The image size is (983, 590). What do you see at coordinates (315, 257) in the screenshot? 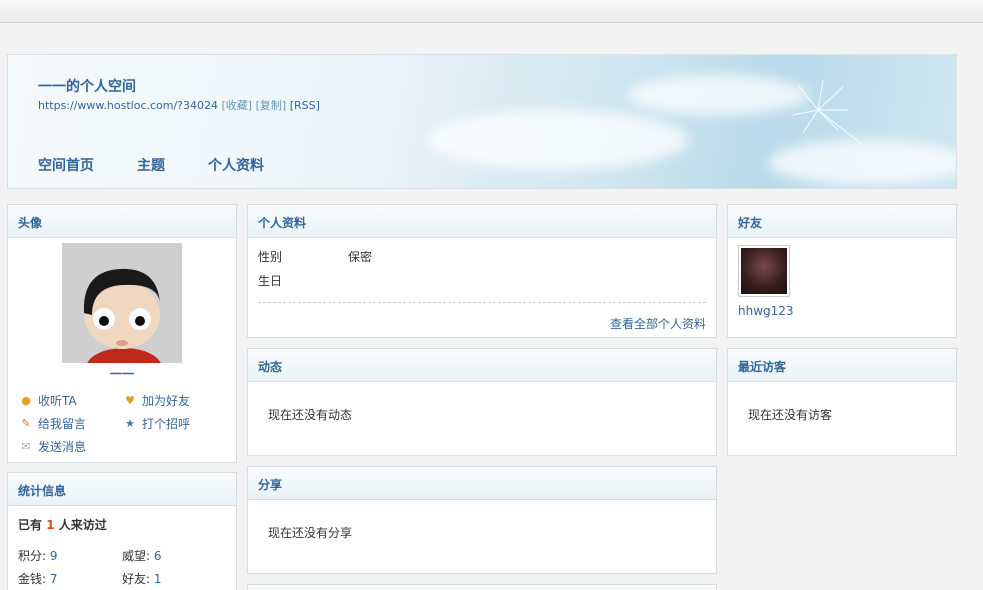
I see `profile-row-gender: 性别 保密` at bounding box center [315, 257].